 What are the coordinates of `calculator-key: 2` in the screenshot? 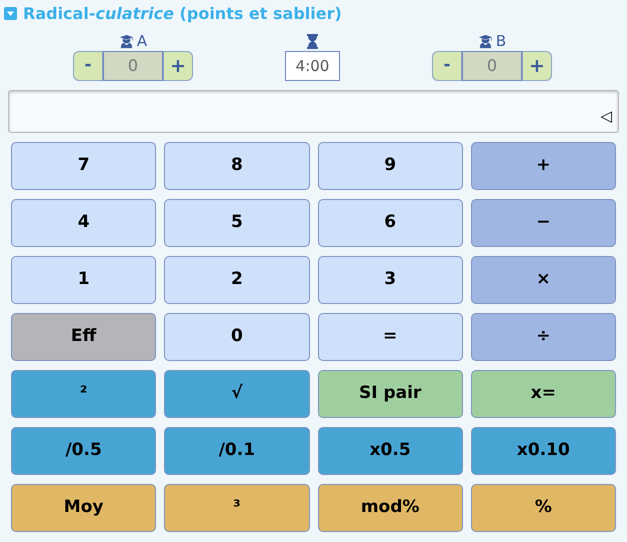 It's located at (237, 280).